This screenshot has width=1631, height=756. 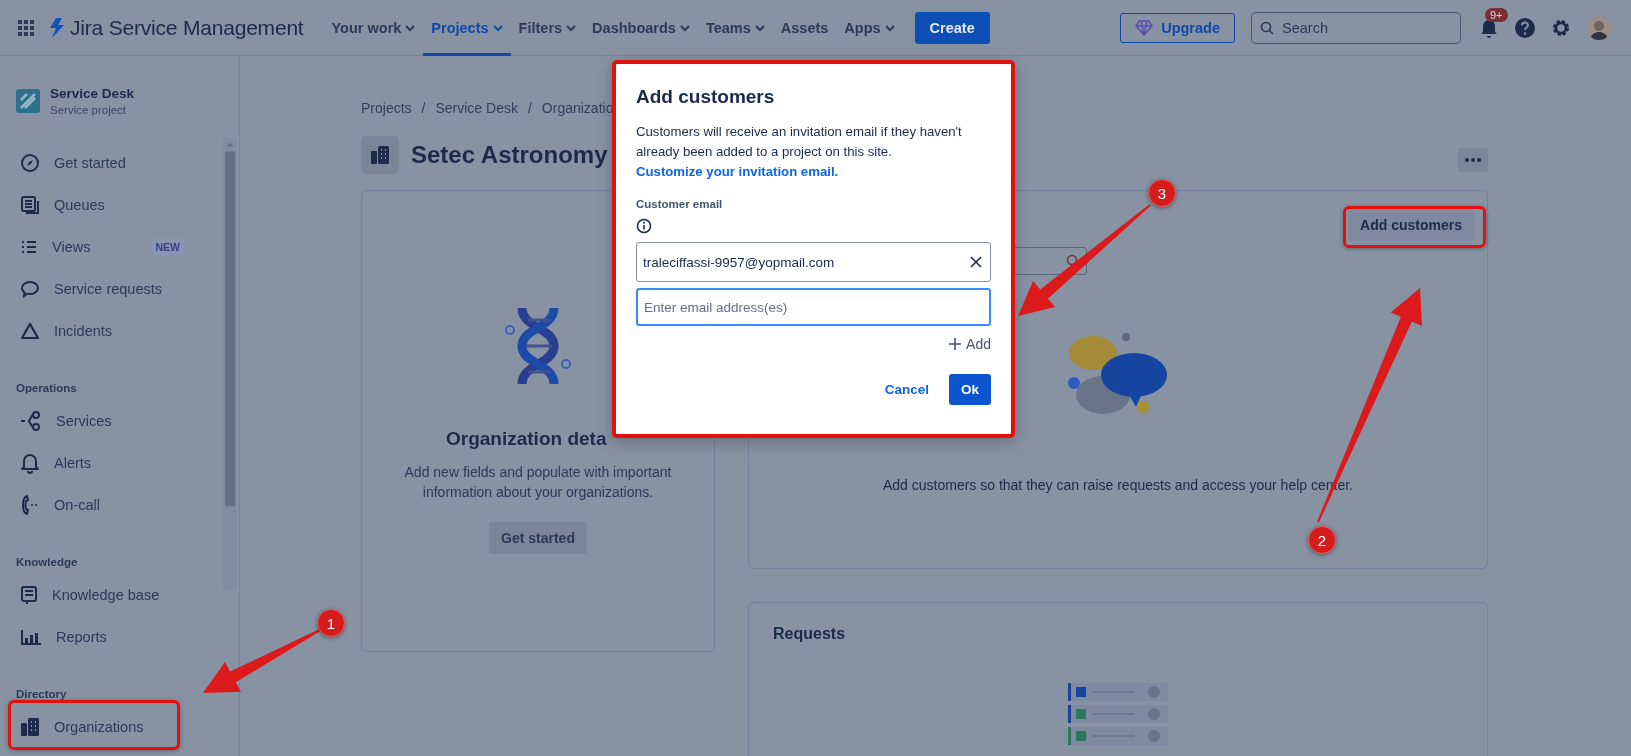 What do you see at coordinates (577, 108) in the screenshot?
I see `breadcrumb-link: Organizatio` at bounding box center [577, 108].